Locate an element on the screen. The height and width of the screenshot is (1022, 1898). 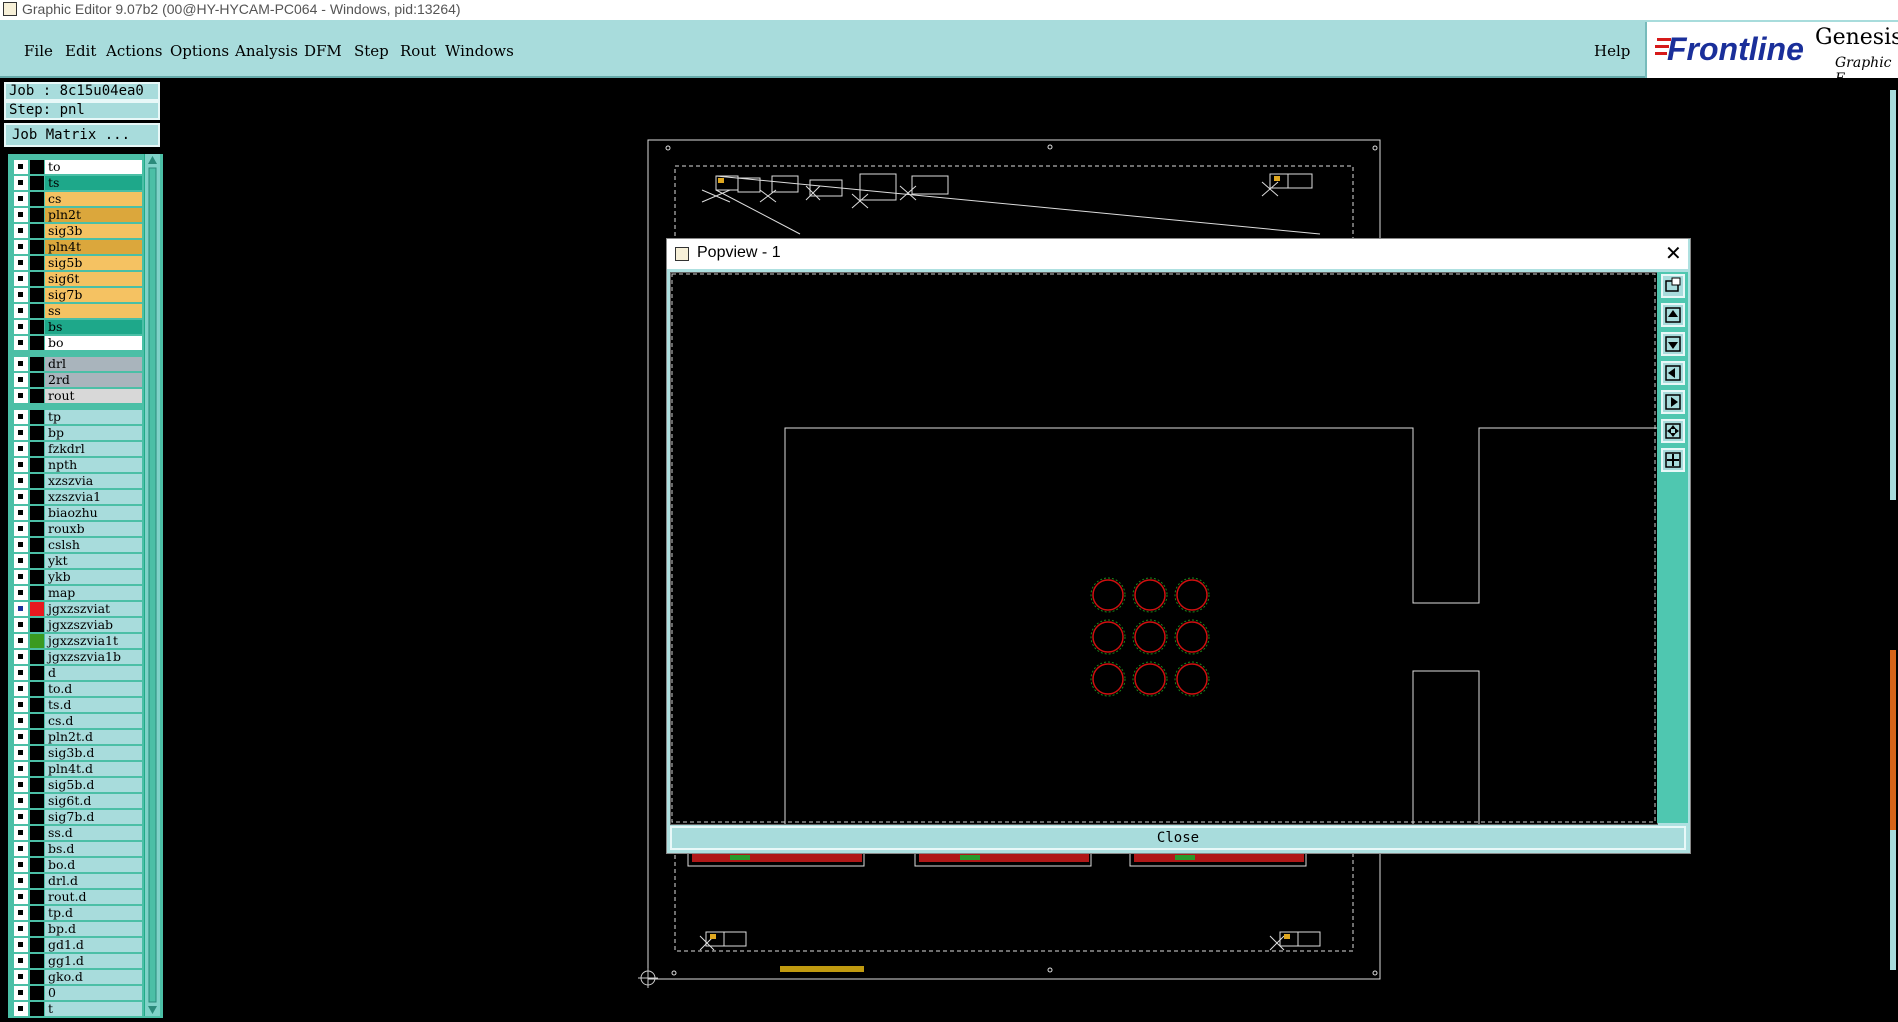
layer-row: 2rd is located at coordinates (77, 380).